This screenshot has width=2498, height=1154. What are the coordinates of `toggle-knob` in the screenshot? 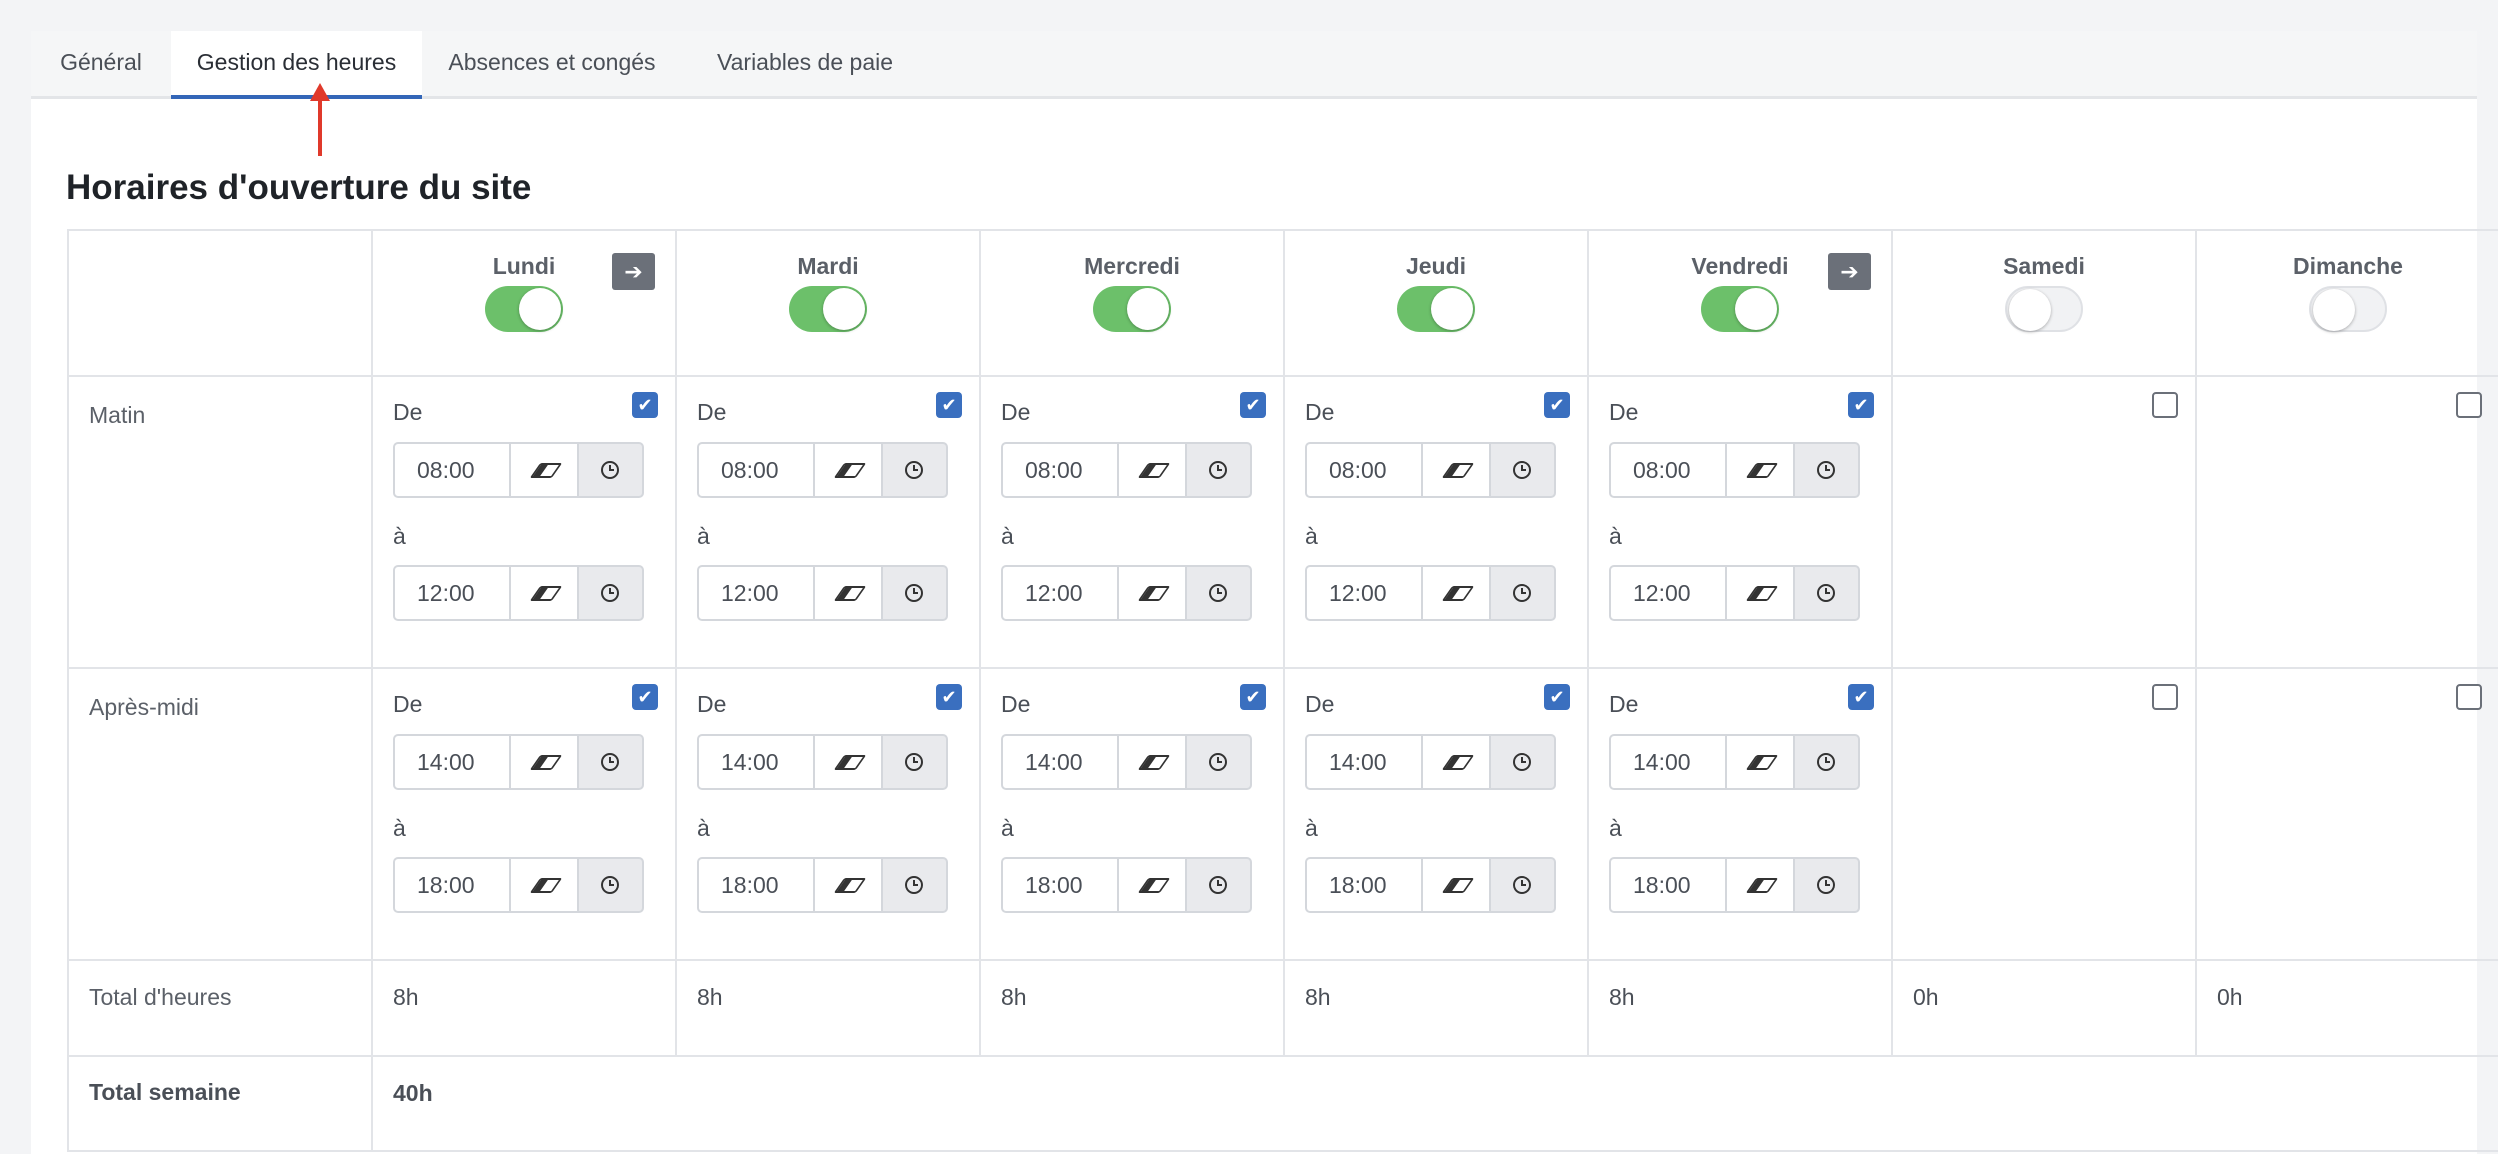 It's located at (2334, 310).